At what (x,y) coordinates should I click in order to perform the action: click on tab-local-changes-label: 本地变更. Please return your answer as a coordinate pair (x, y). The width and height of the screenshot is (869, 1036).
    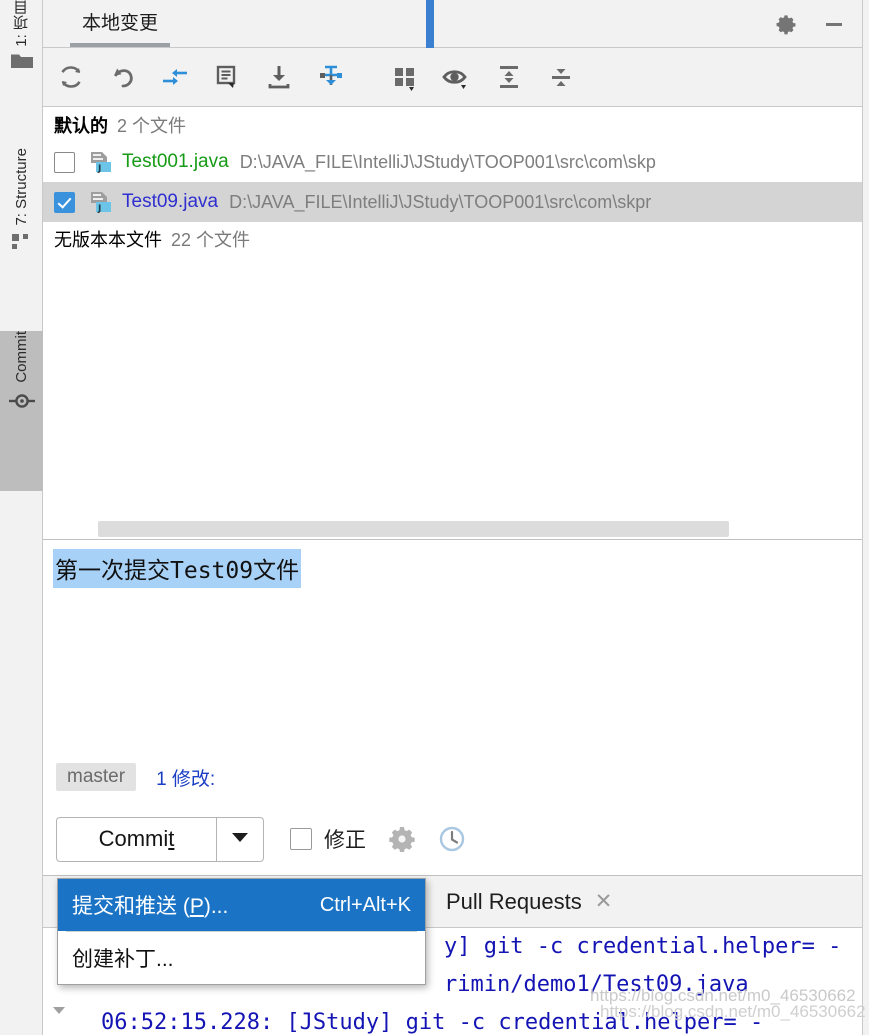
    Looking at the image, I should click on (120, 23).